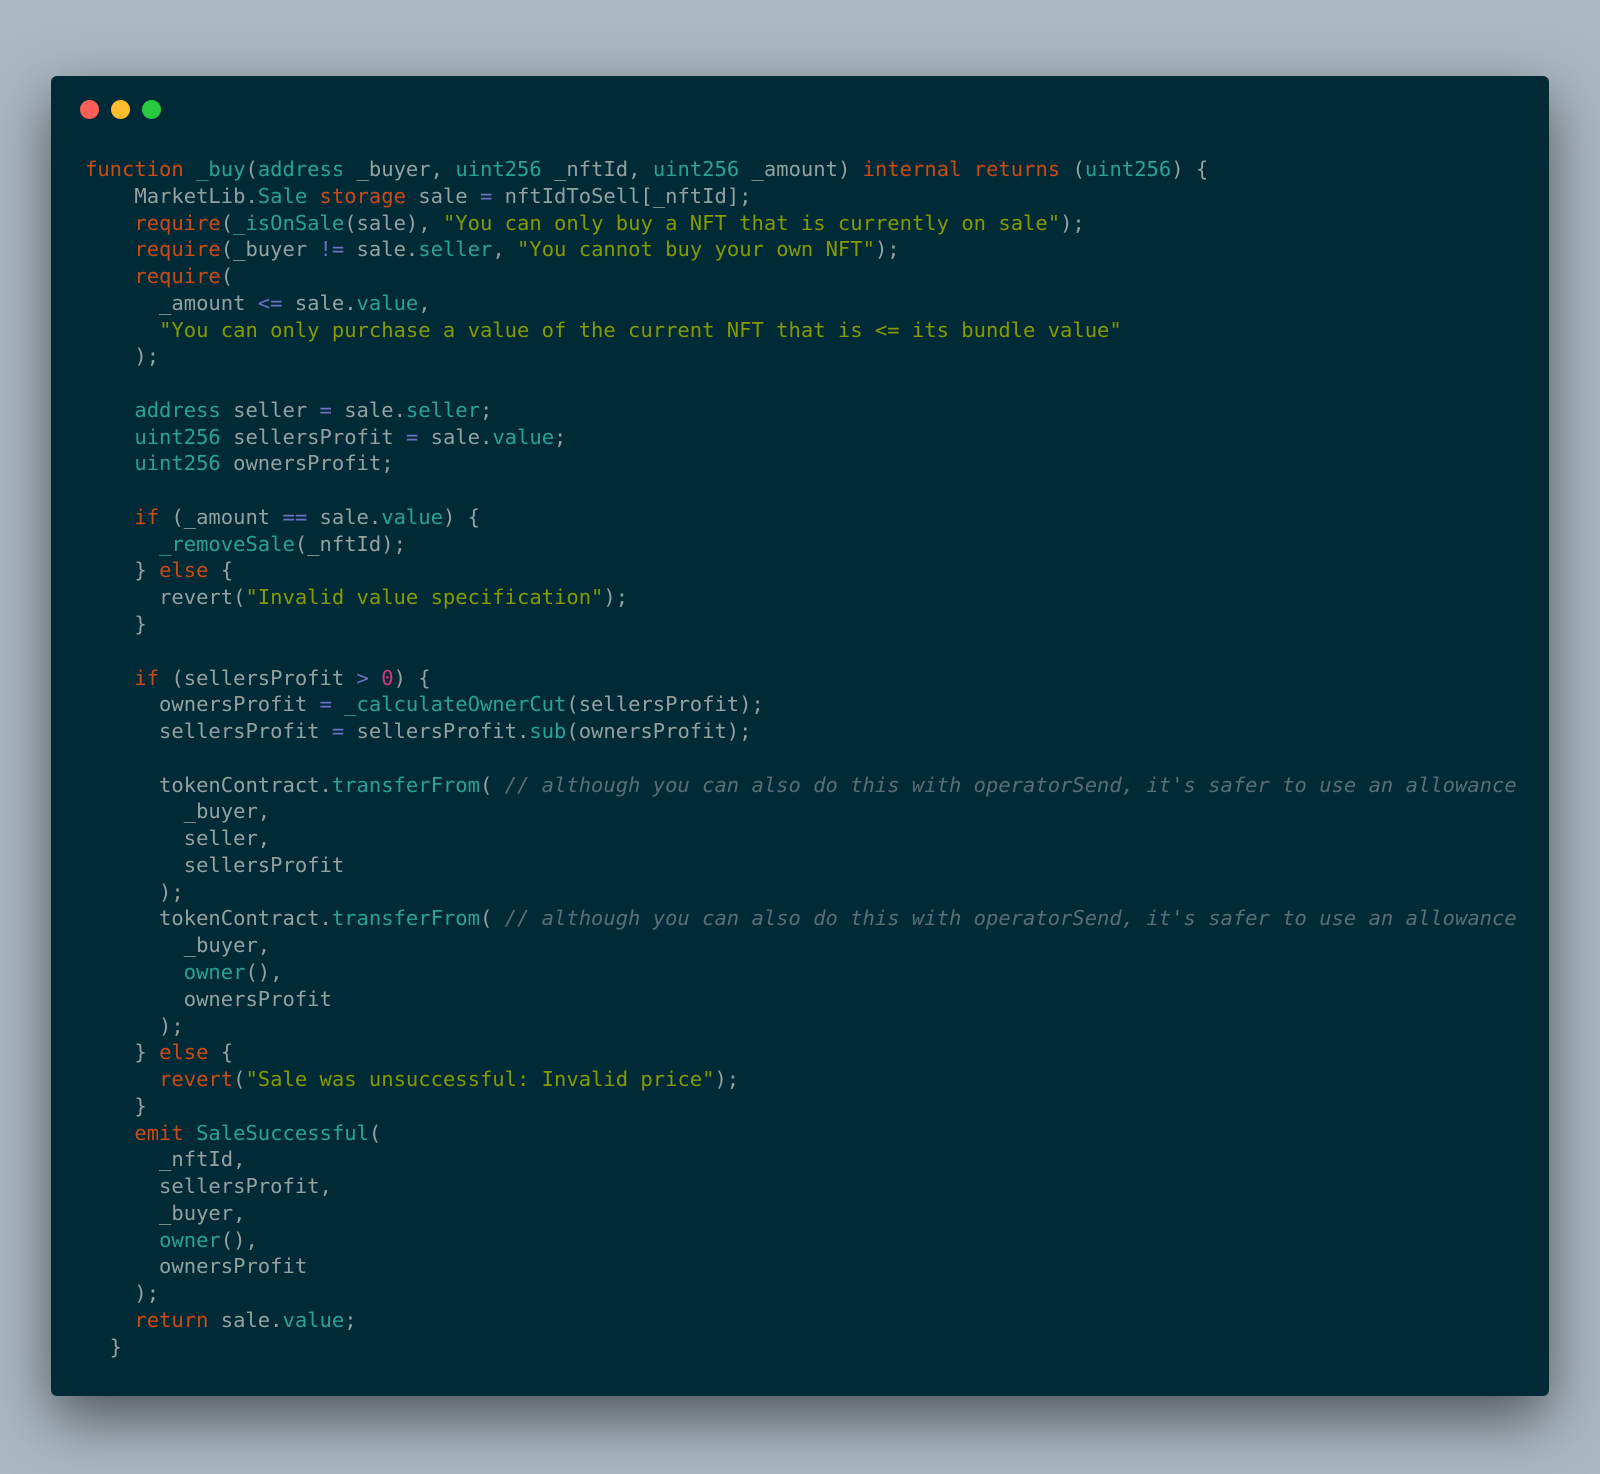 The image size is (1600, 1474). Describe the element at coordinates (134, 169) in the screenshot. I see `keyword-token: function` at that location.